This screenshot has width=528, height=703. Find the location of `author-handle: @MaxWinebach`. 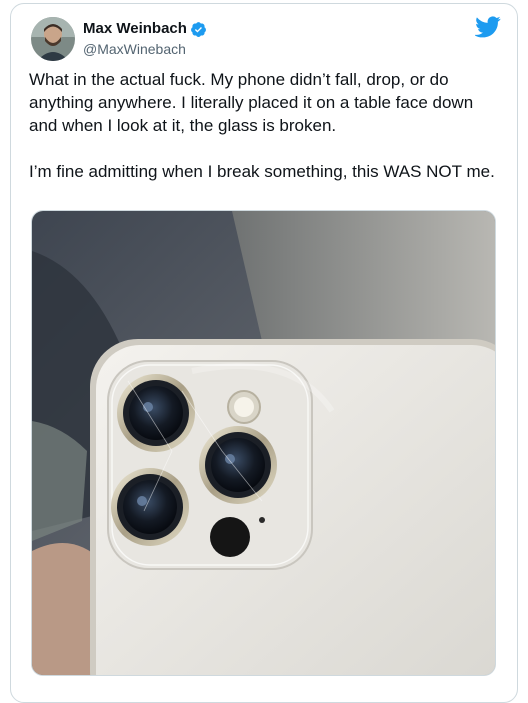

author-handle: @MaxWinebach is located at coordinates (145, 49).